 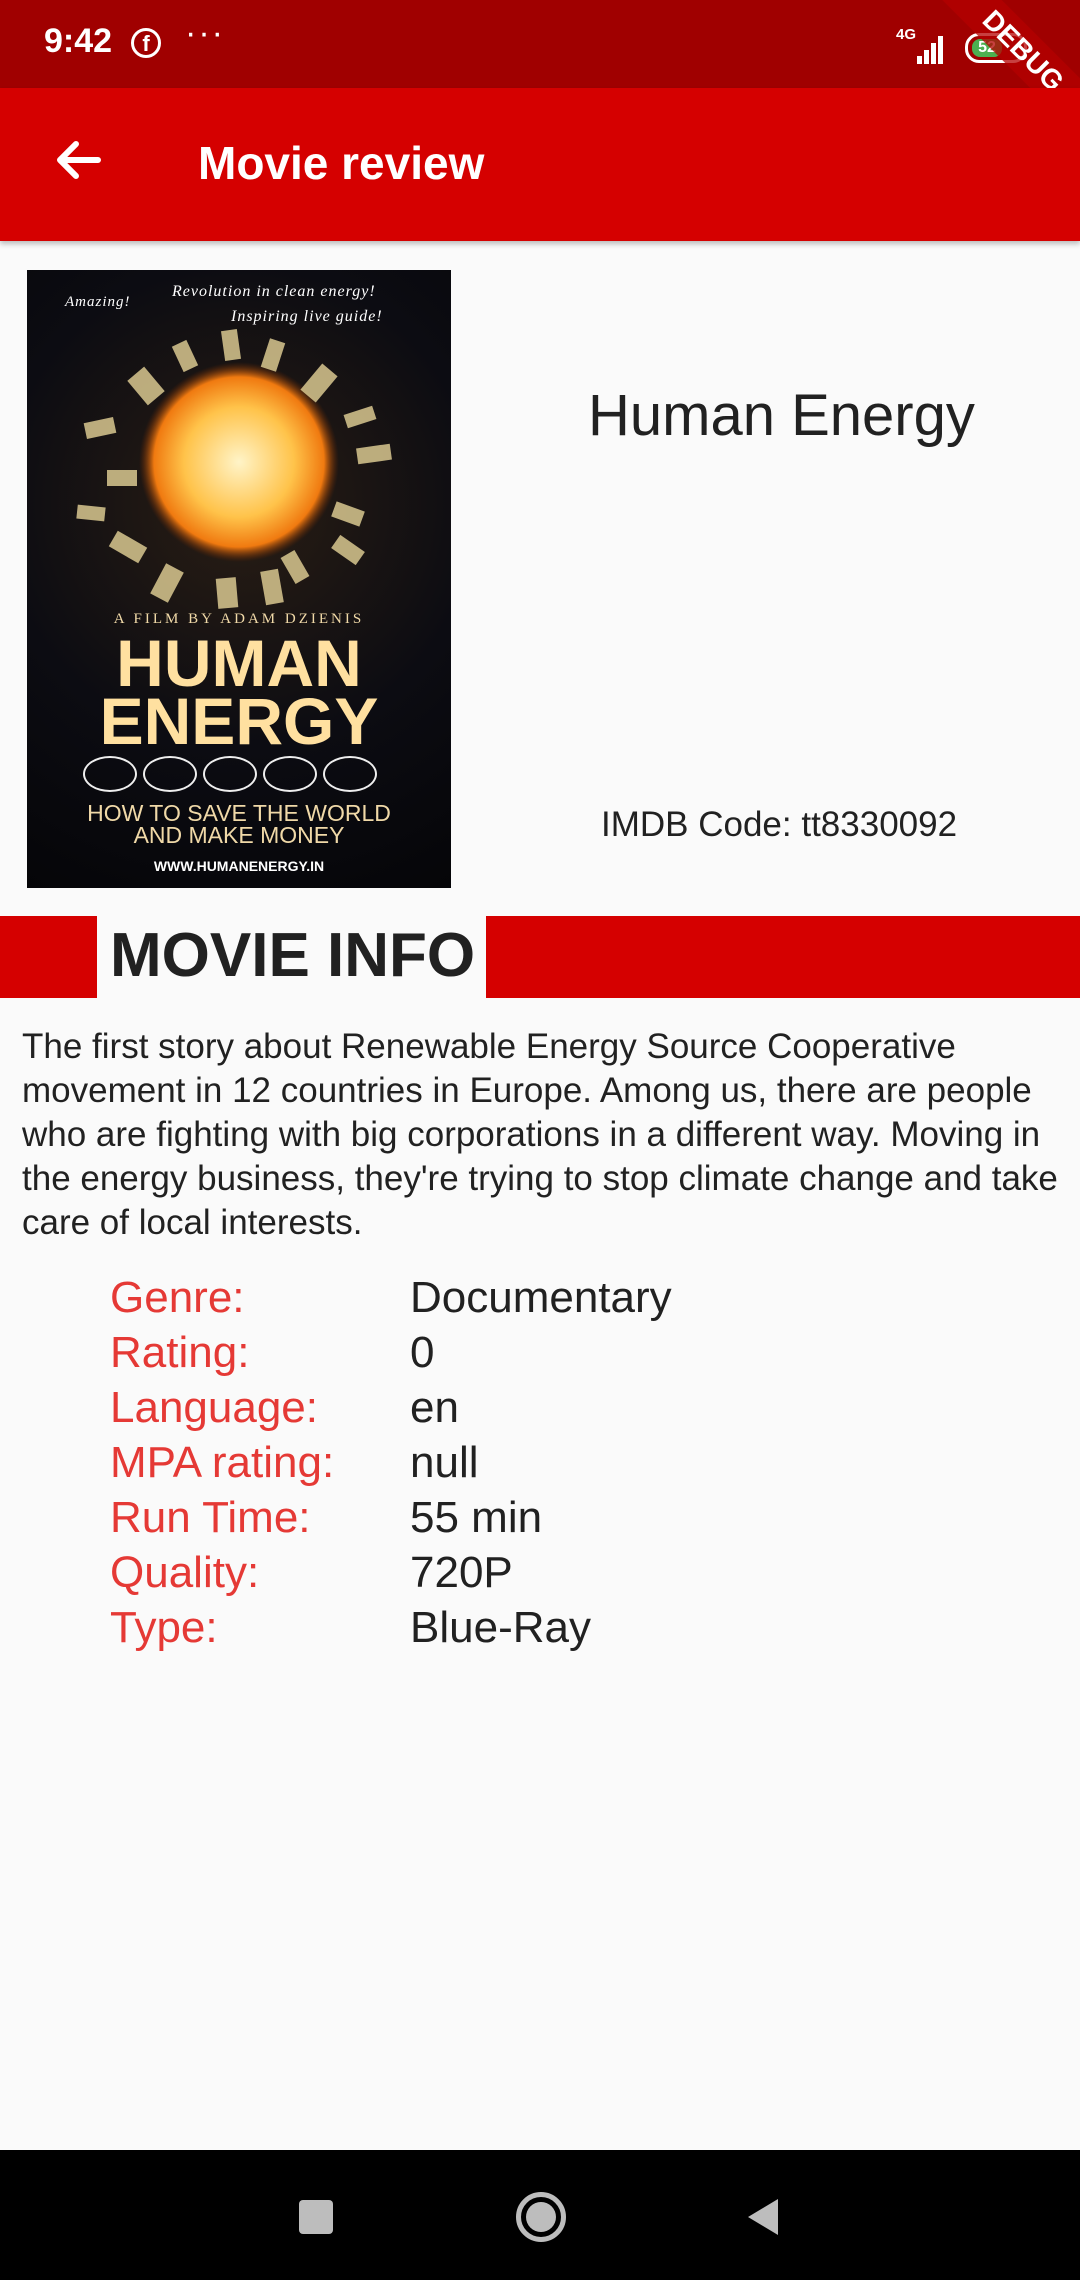 What do you see at coordinates (500, 1627) in the screenshot?
I see `detail-value: Blue-Ray` at bounding box center [500, 1627].